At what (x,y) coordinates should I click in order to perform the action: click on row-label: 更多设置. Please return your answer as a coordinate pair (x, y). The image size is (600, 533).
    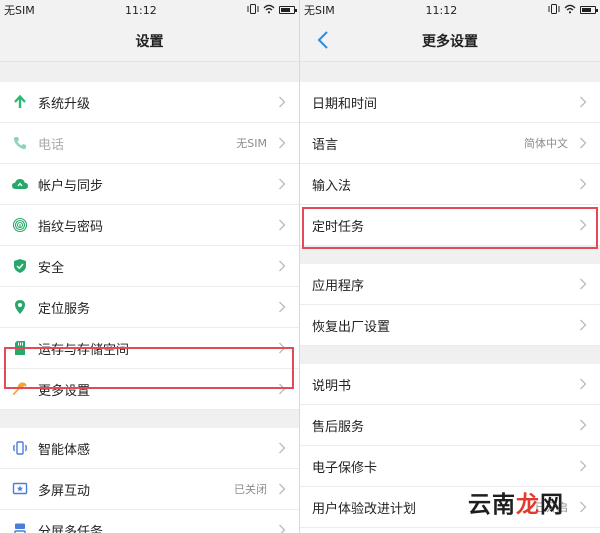
    Looking at the image, I should click on (64, 391).